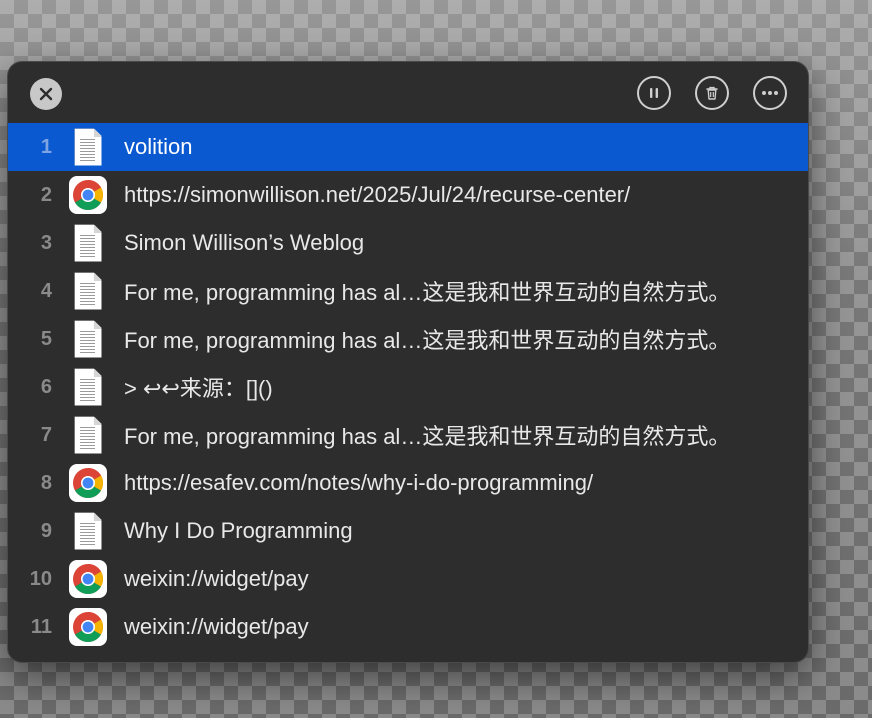  I want to click on trash-icon, so click(712, 93).